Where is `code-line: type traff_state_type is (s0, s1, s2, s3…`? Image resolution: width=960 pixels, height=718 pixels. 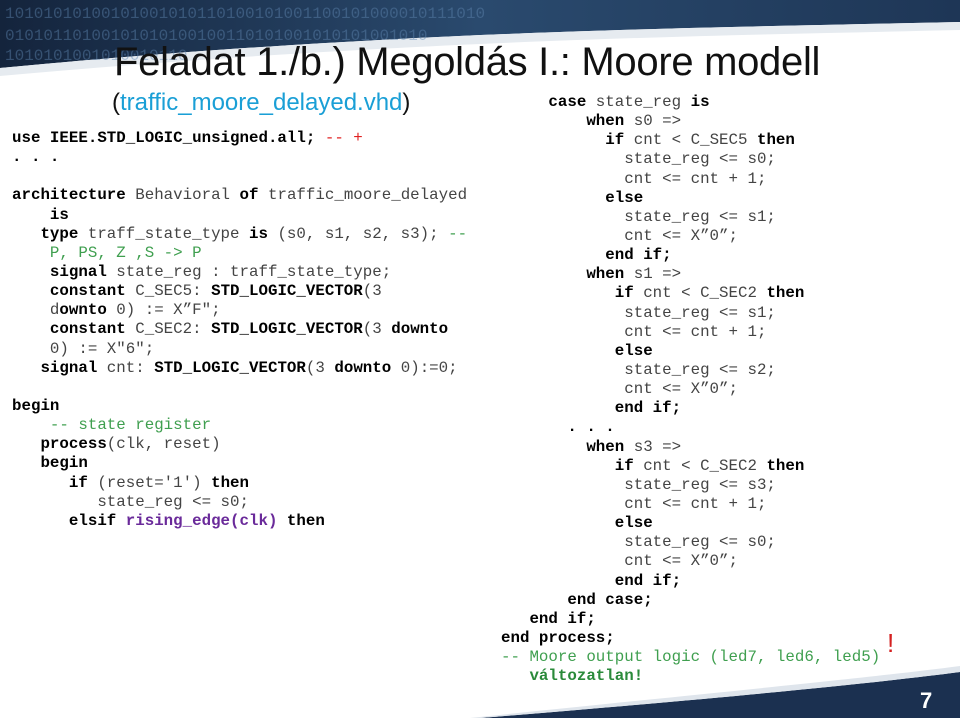
code-line: type traff_state_type is (s0, s1, s2, s3… is located at coordinates (239, 234).